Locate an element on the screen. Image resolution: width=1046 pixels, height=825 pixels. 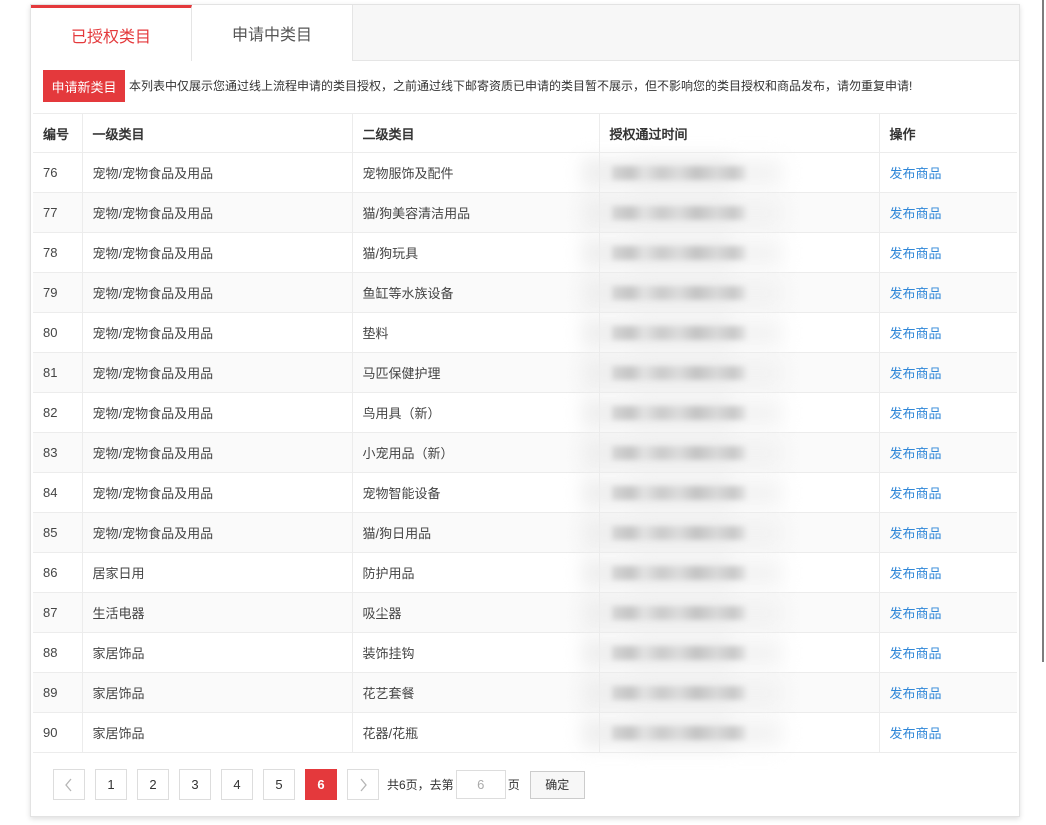
table-row: 76 宠物/宠物食品及用品 宠物服饰及配件 发布商品 is located at coordinates (525, 172).